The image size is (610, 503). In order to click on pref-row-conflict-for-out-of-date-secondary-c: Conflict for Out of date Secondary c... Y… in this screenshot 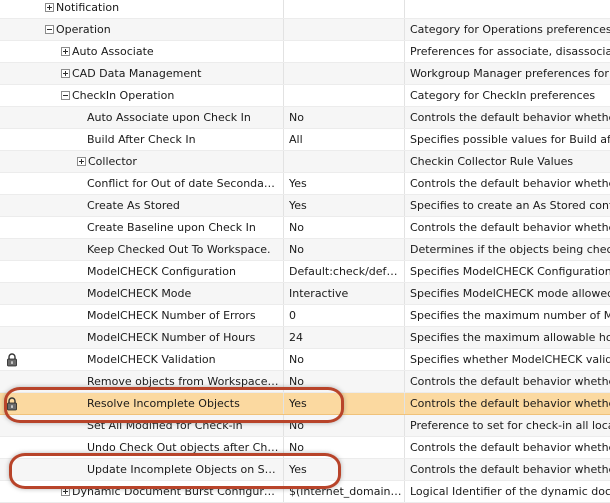, I will do `click(305, 184)`.